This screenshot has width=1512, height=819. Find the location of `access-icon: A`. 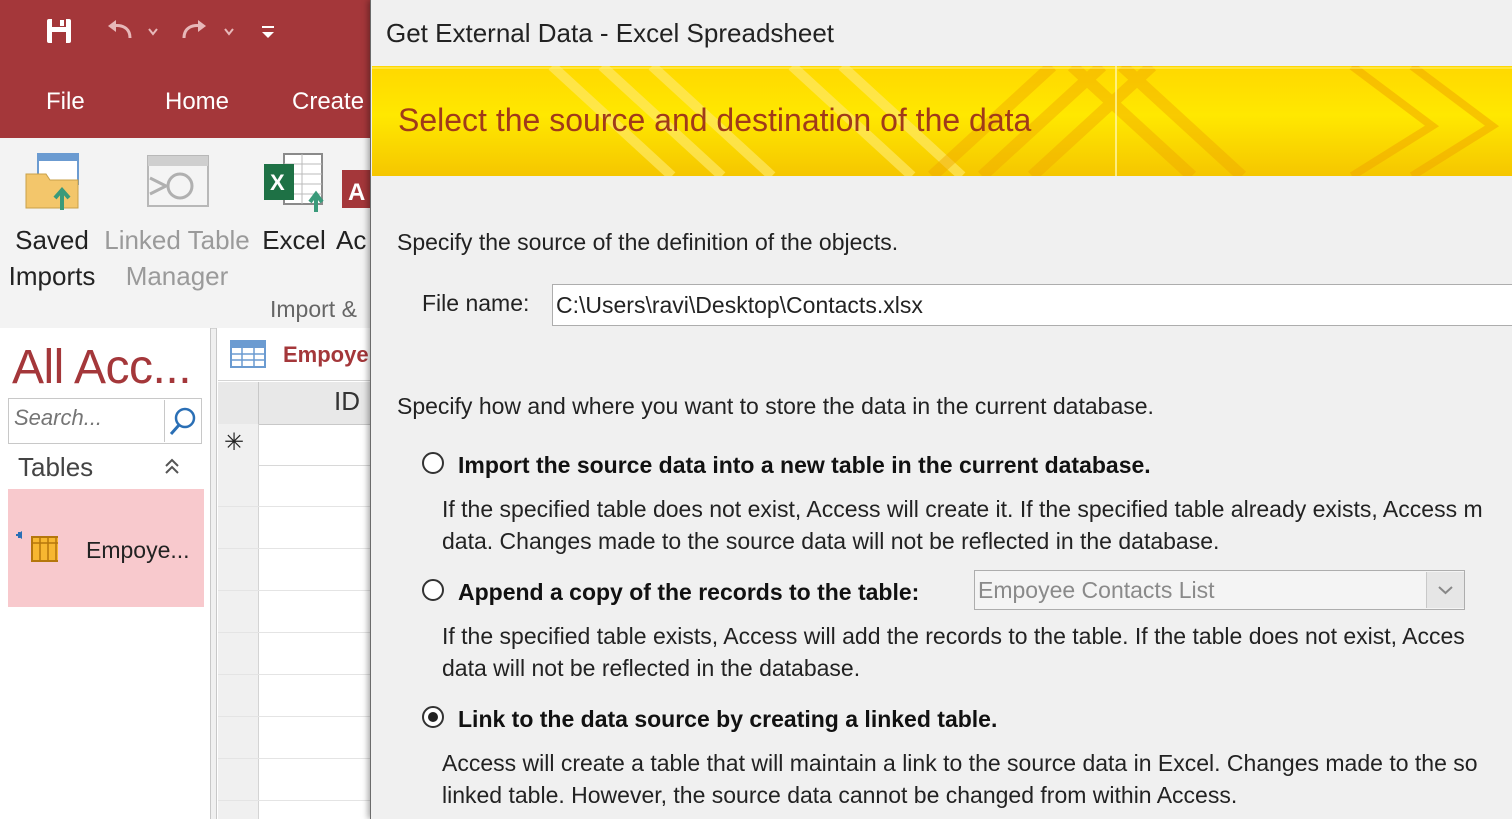

access-icon: A is located at coordinates (357, 190).